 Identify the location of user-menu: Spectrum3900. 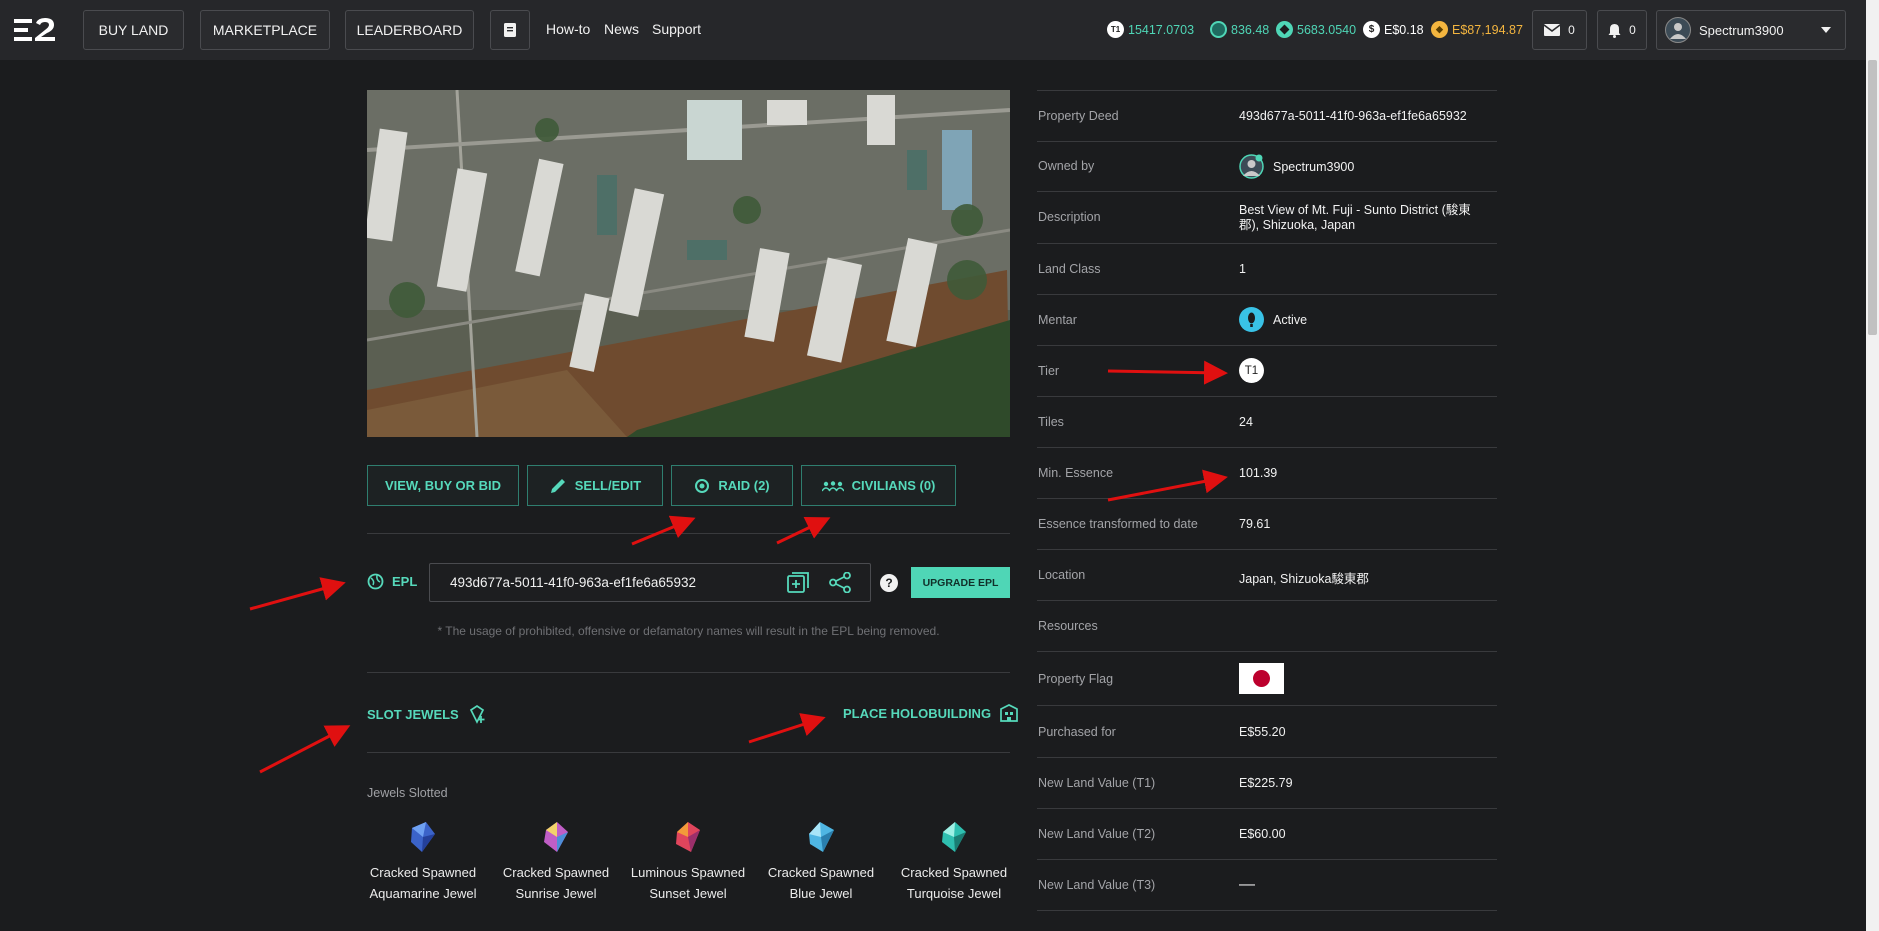
(1751, 30).